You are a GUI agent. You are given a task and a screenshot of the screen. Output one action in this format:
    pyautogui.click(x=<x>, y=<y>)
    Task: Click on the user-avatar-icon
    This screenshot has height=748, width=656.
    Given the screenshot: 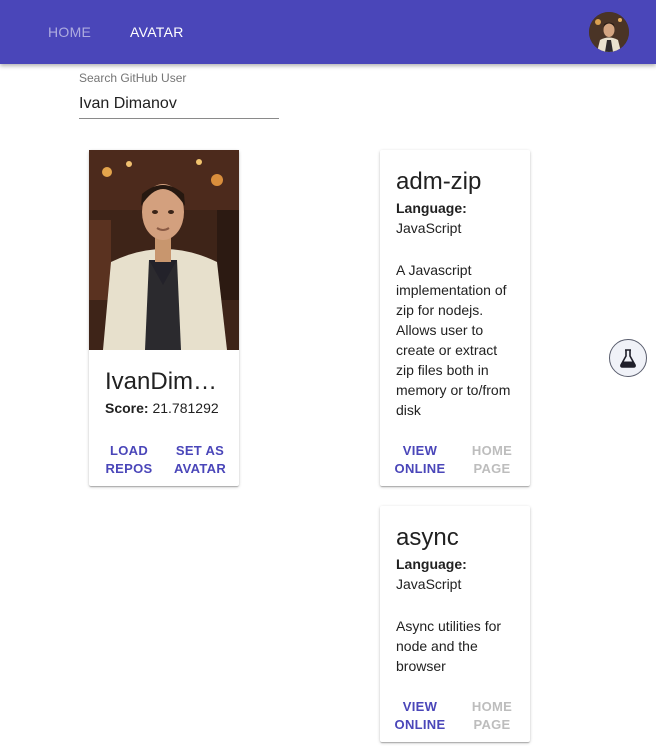 What is the action you would take?
    pyautogui.click(x=609, y=32)
    